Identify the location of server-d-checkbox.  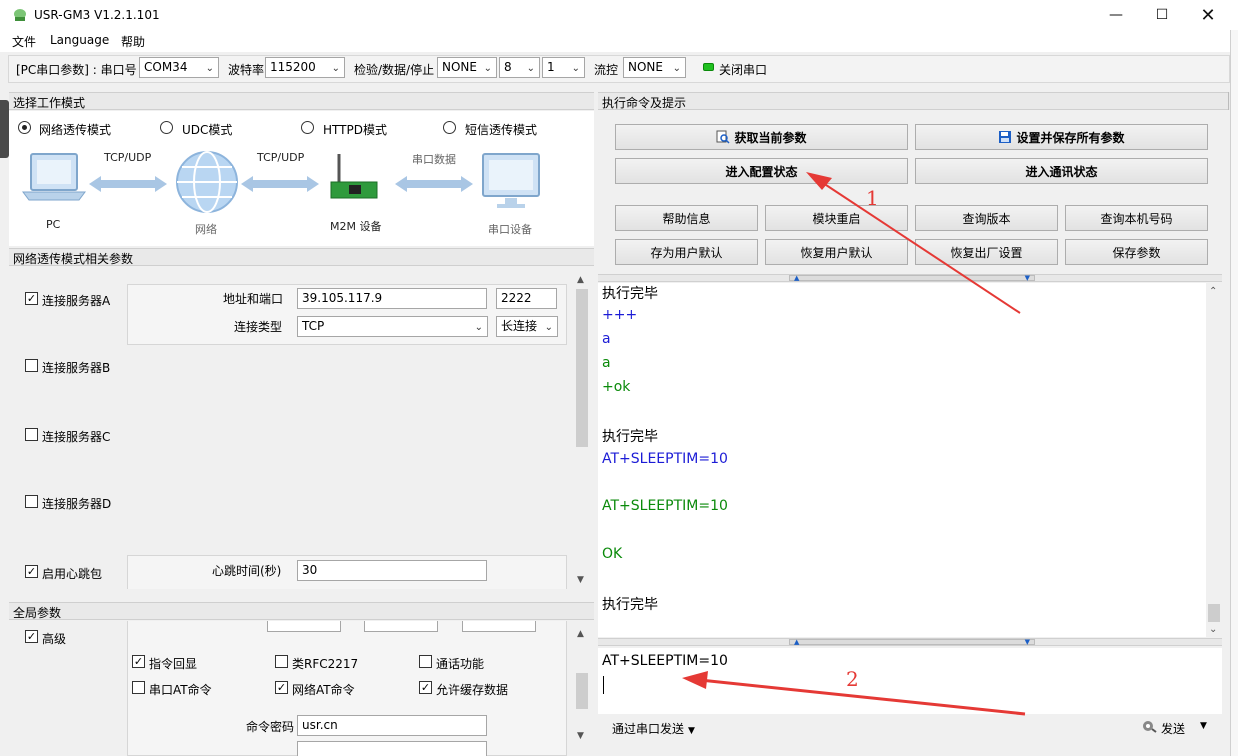
(31, 501).